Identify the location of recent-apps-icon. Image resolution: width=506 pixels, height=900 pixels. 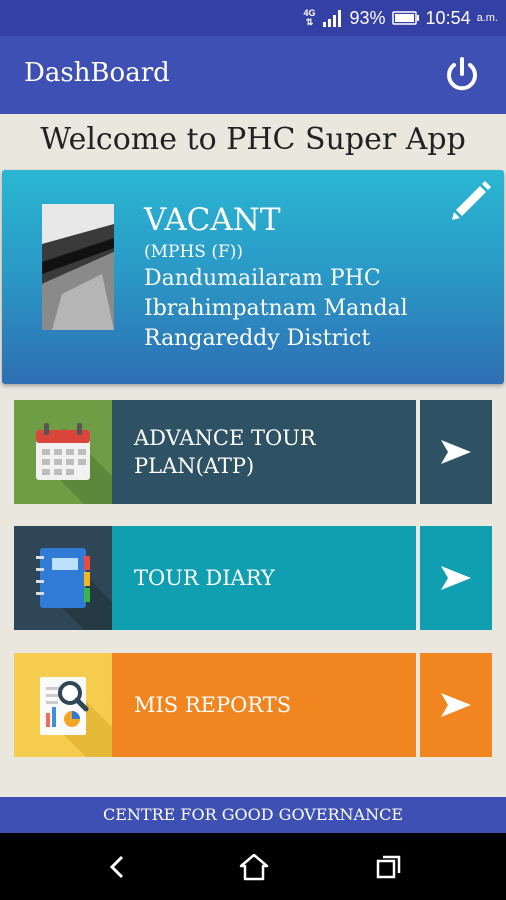
(389, 867).